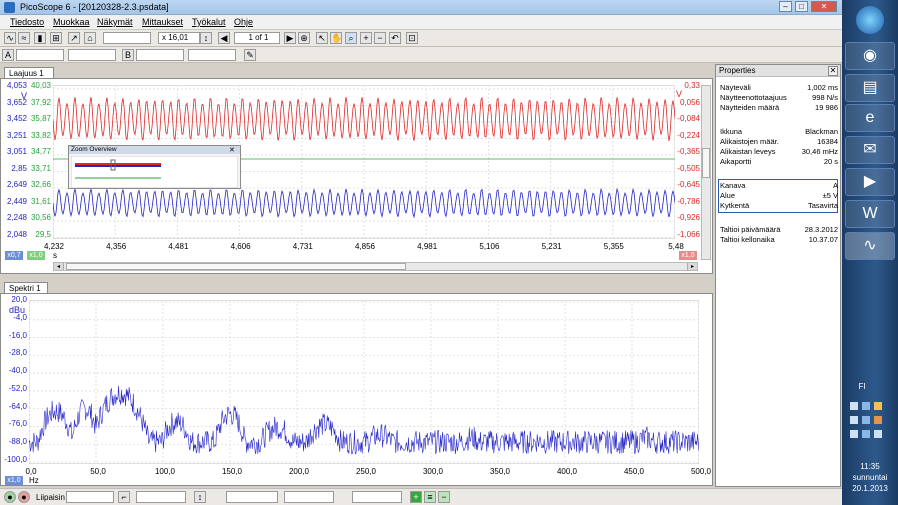 Image resolution: width=898 pixels, height=505 pixels. I want to click on scope-y-tick-red: -0,224, so click(688, 135).